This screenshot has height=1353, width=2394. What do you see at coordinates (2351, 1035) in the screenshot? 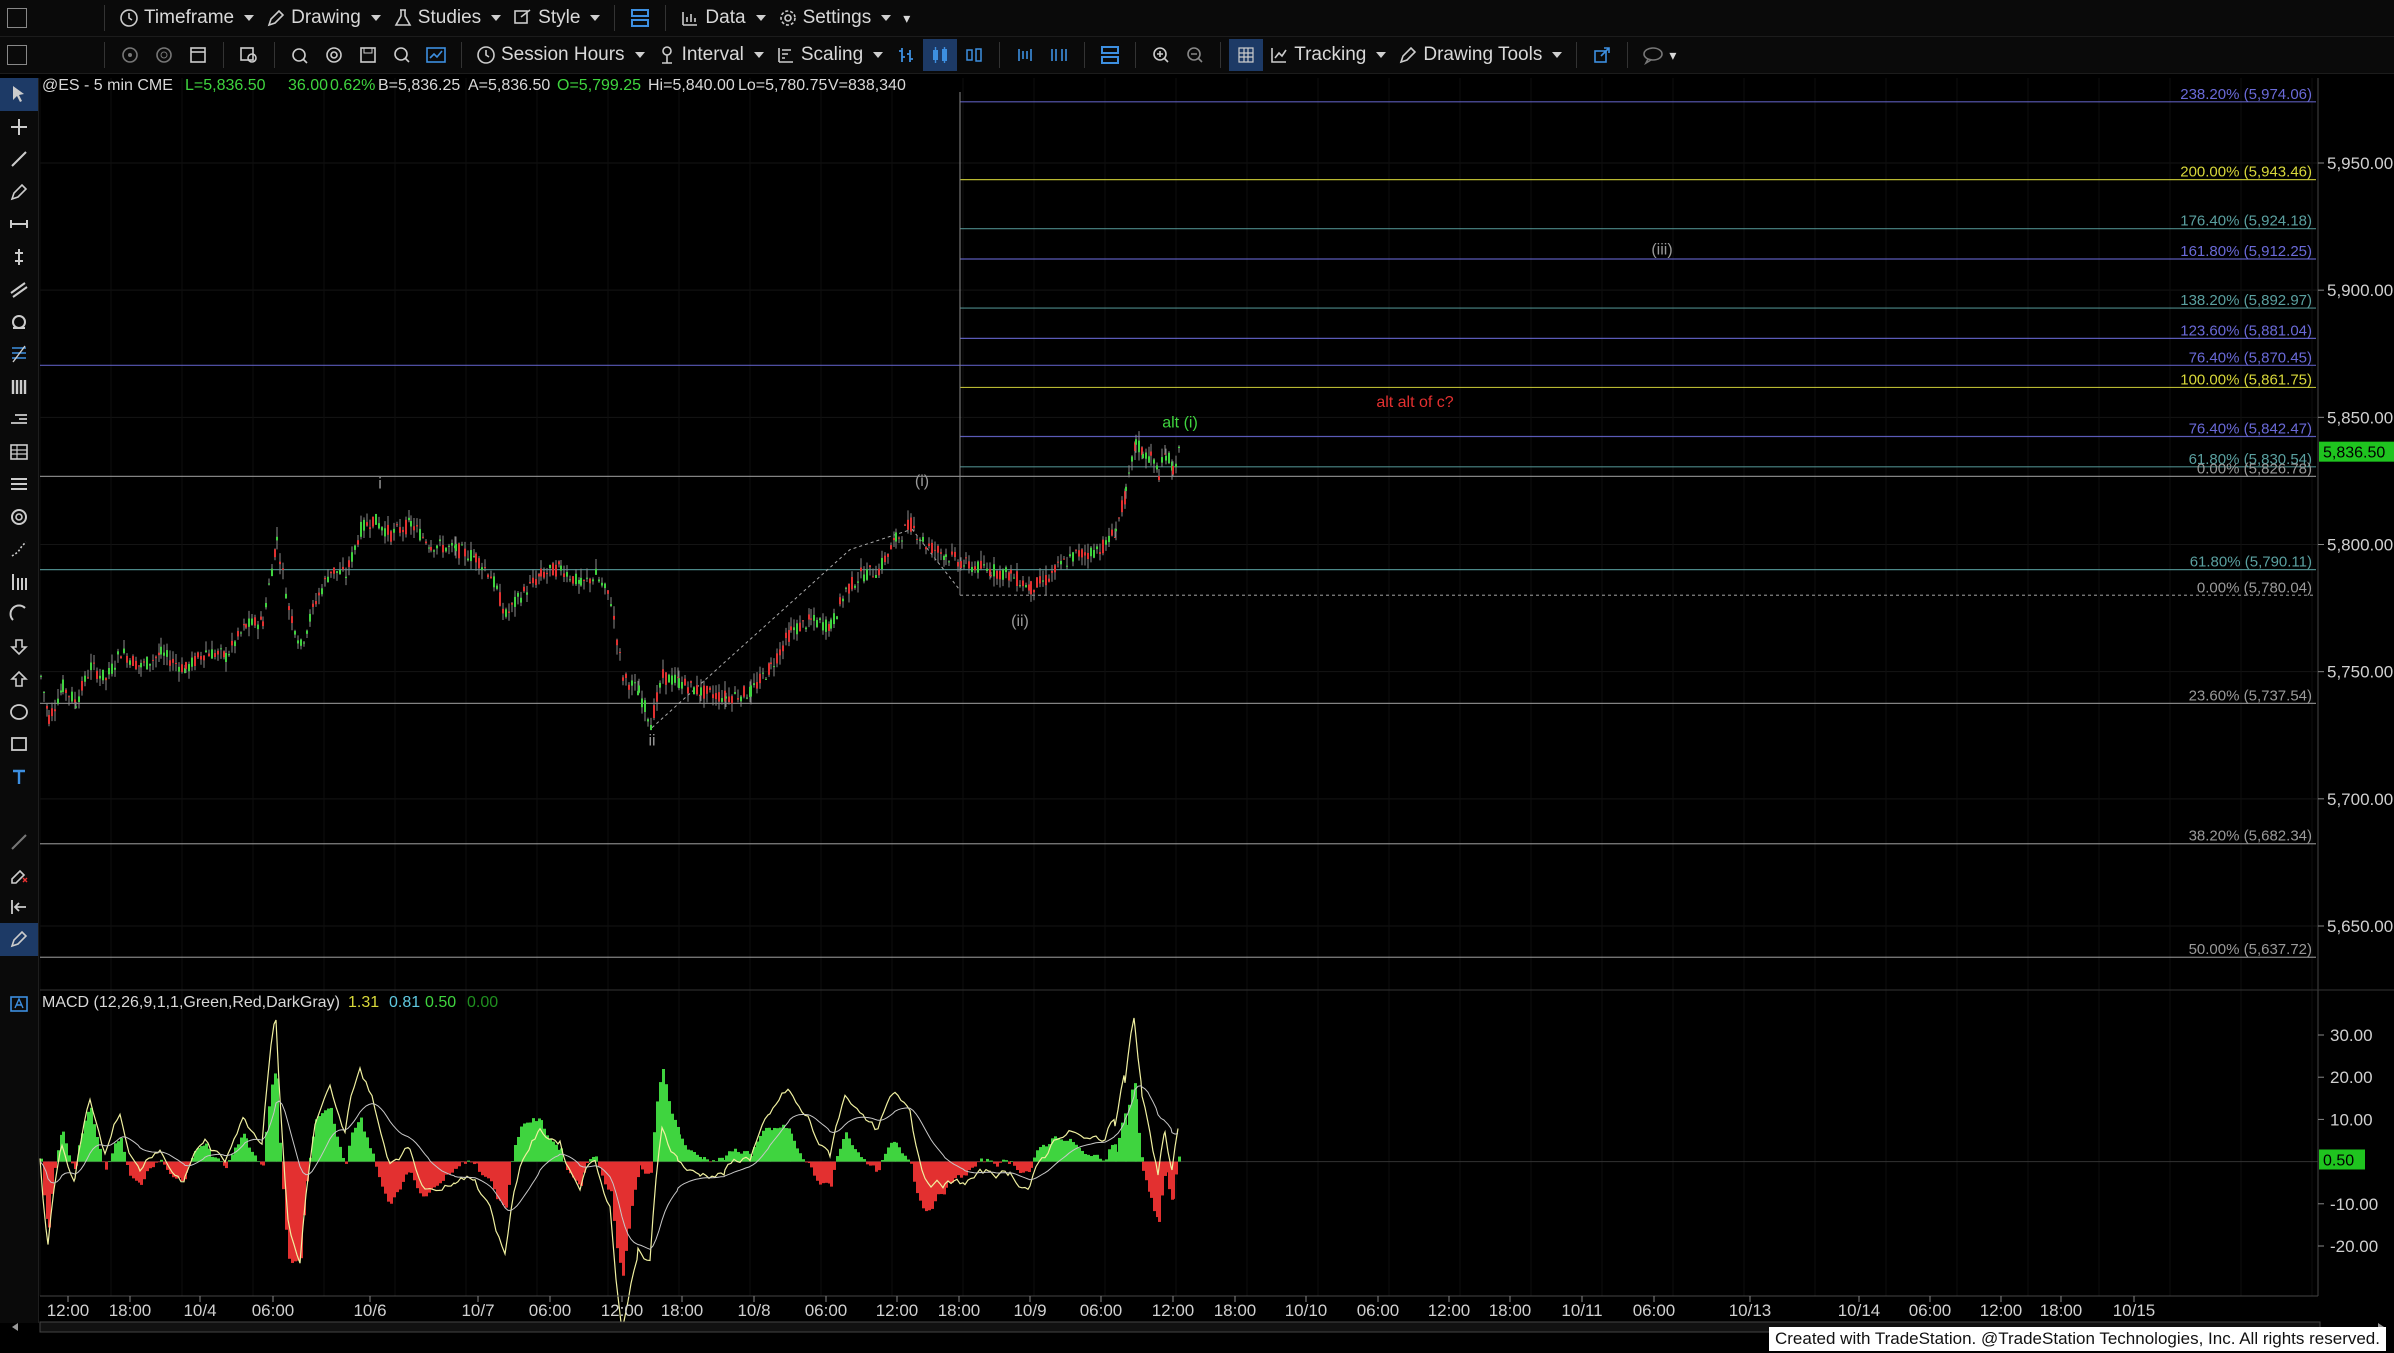
I see `macd-axis-label: 30.00` at bounding box center [2351, 1035].